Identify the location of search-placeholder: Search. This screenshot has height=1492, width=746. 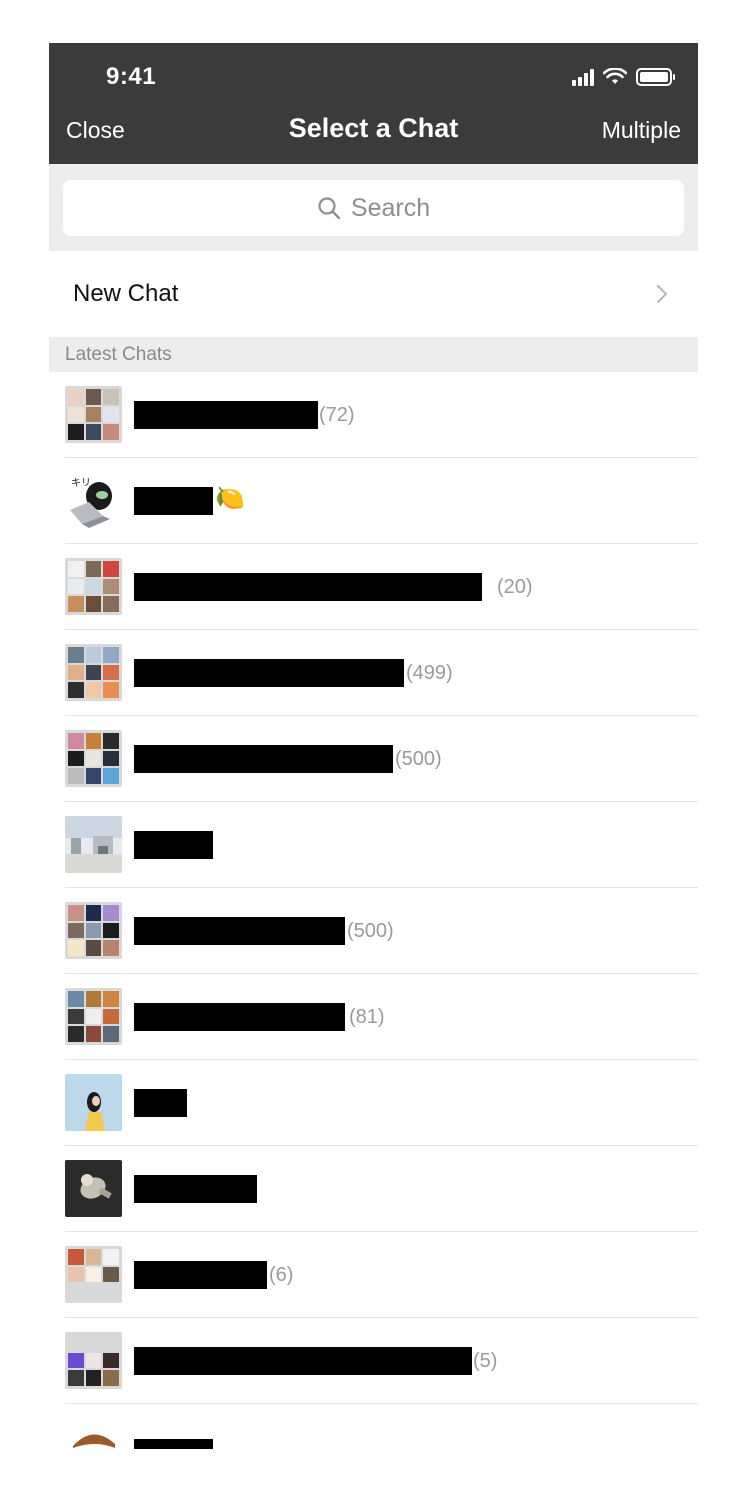
(390, 207).